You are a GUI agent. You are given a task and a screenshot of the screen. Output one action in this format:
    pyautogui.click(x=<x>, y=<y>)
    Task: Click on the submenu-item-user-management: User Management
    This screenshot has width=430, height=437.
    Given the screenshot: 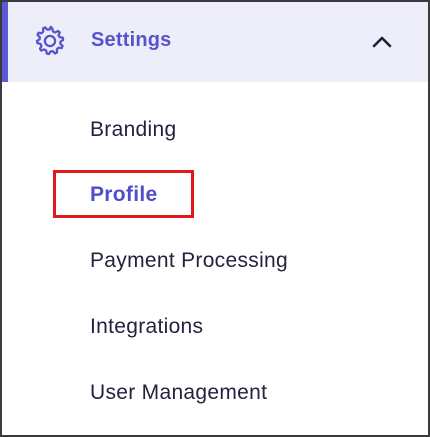 What is the action you would take?
    pyautogui.click(x=178, y=393)
    